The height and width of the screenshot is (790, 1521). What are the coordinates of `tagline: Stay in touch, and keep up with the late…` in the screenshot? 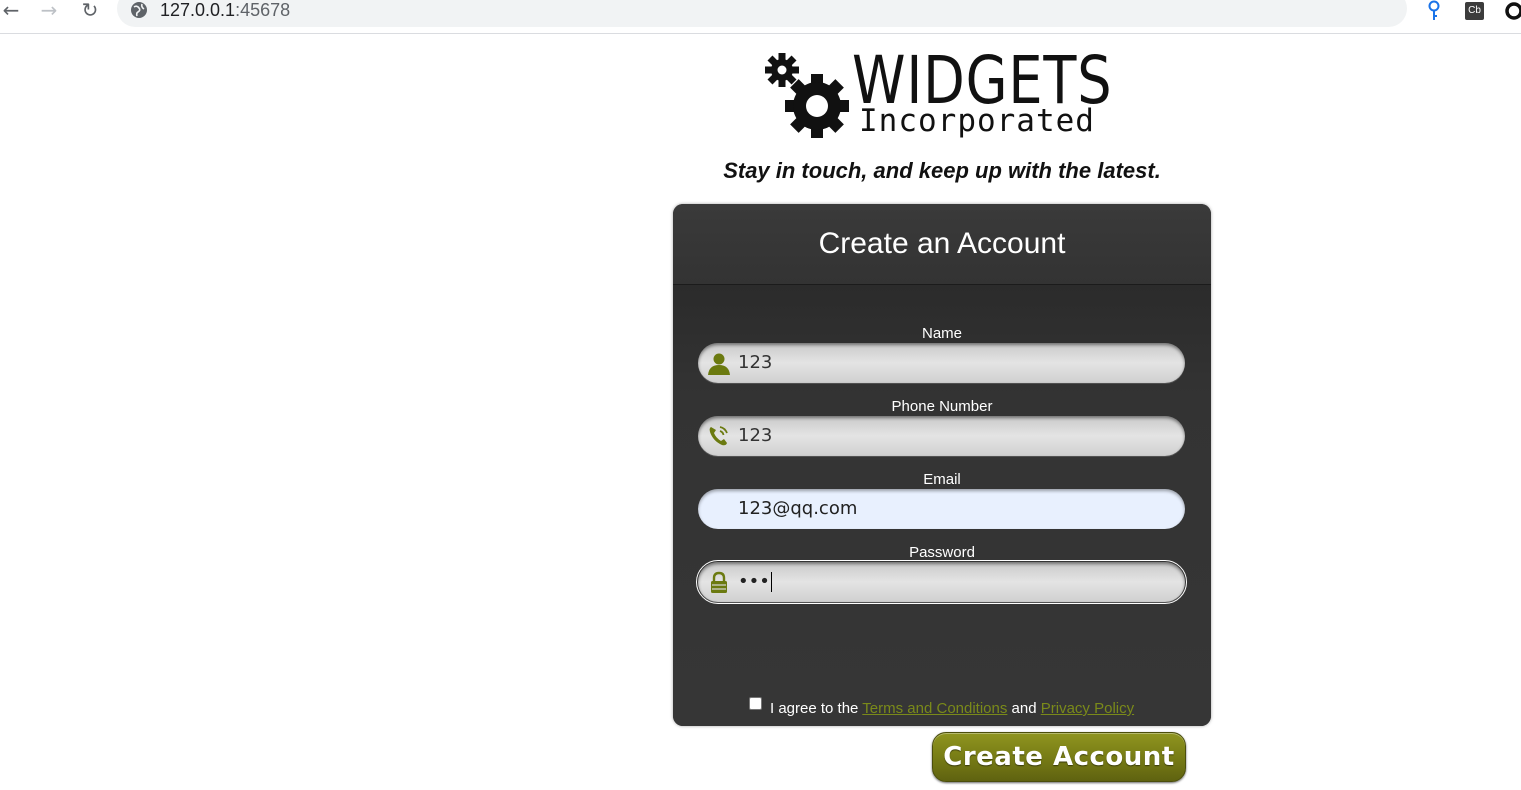 It's located at (942, 170).